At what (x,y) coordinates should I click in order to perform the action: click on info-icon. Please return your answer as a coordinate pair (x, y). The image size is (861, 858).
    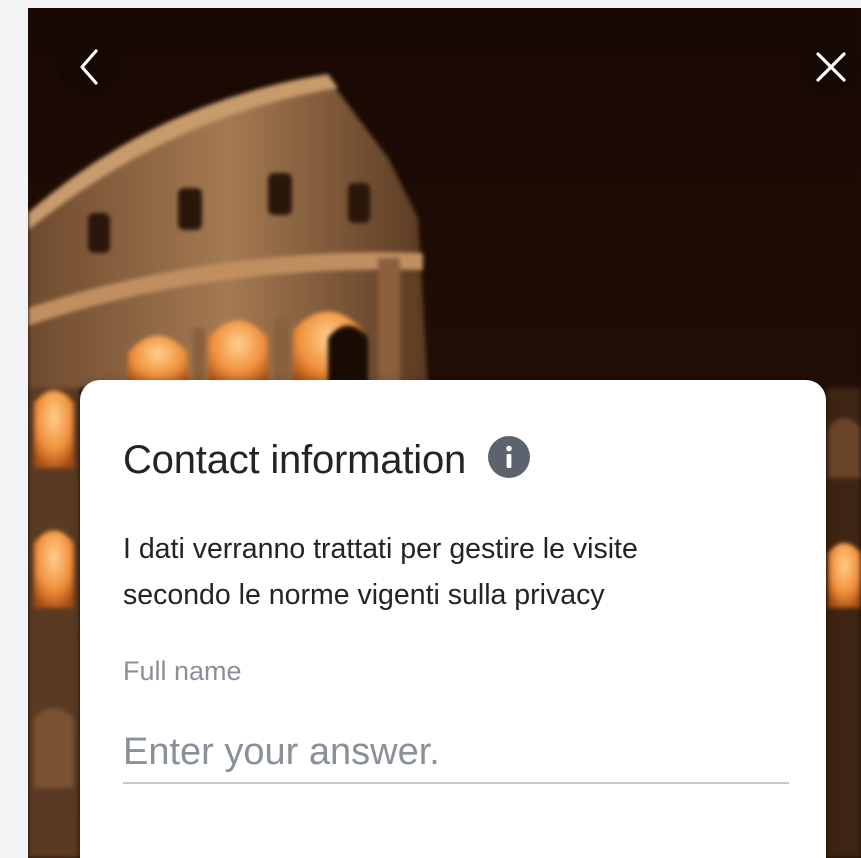
    Looking at the image, I should click on (509, 456).